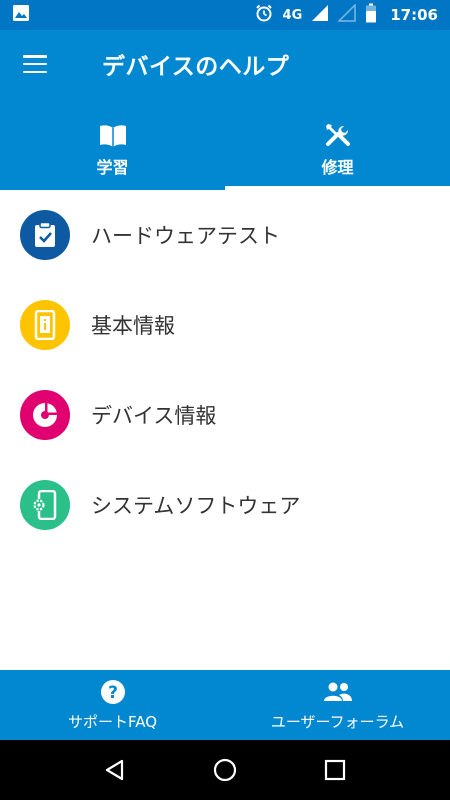  I want to click on list-item-system-software: システムソフトウェア, so click(225, 505).